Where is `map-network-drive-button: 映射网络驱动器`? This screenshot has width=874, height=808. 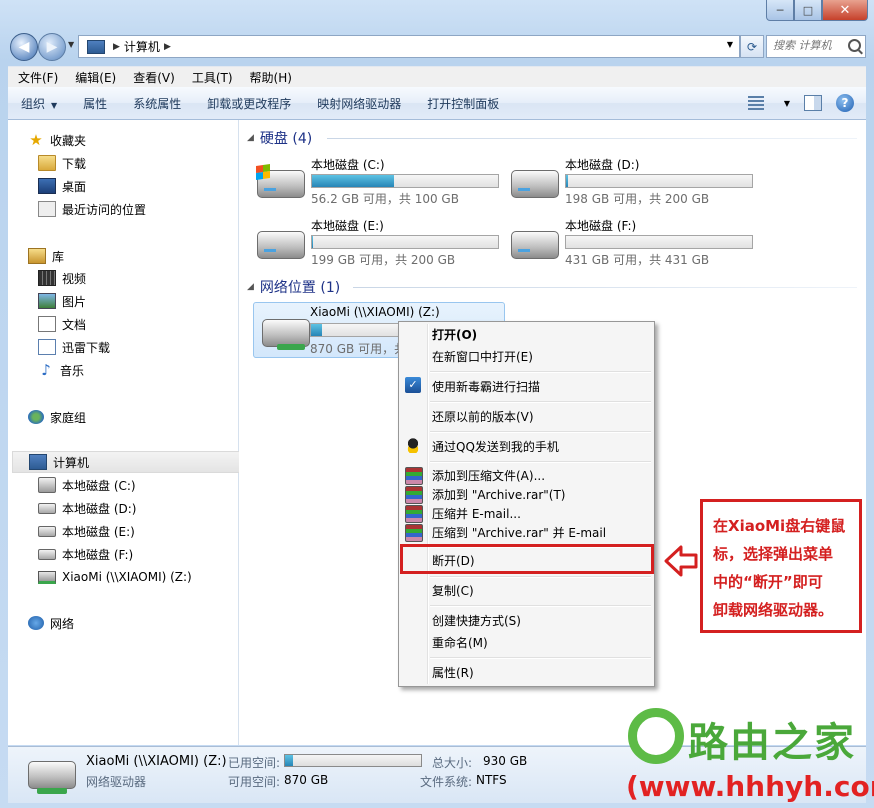 map-network-drive-button: 映射网络驱动器 is located at coordinates (359, 103).